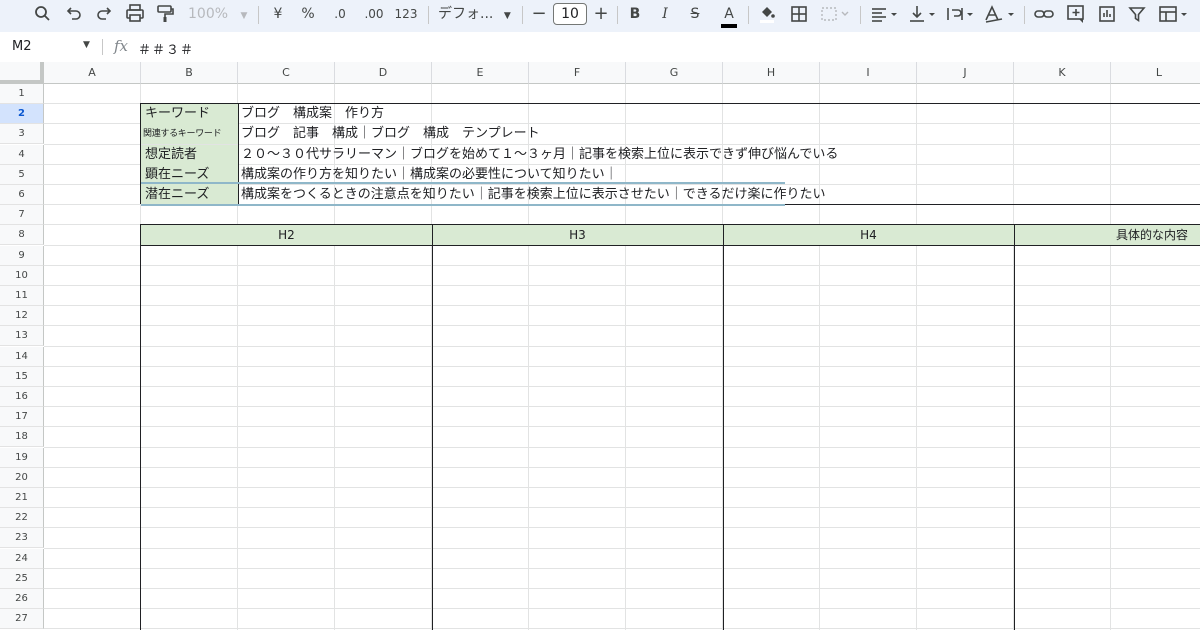 This screenshot has height=630, width=1200. What do you see at coordinates (22, 498) in the screenshot?
I see `row-header-21: 21` at bounding box center [22, 498].